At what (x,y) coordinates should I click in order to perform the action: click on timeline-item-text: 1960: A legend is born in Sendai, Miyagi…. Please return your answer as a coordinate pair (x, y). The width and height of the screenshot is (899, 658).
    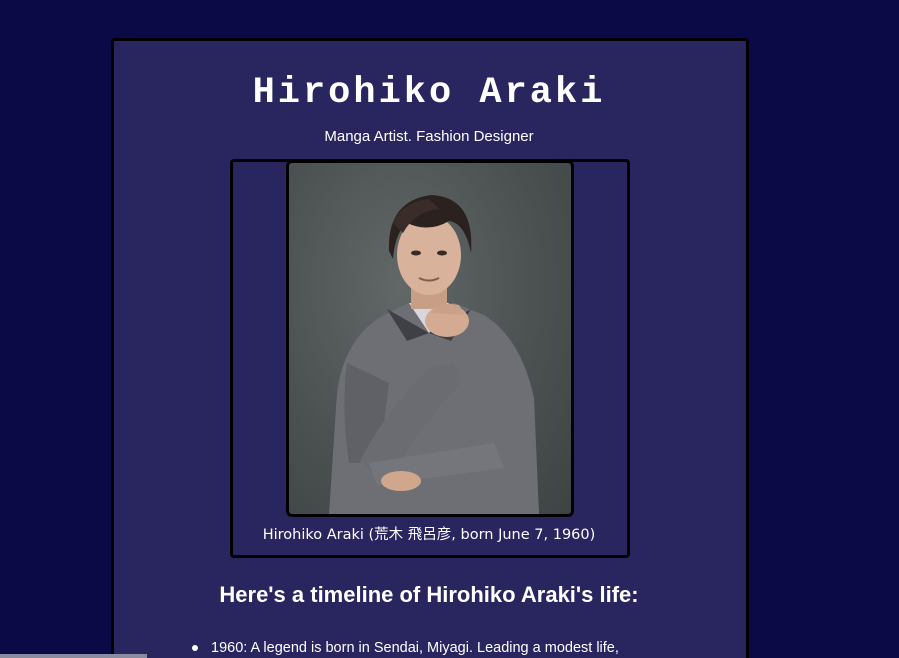
    Looking at the image, I should click on (415, 648).